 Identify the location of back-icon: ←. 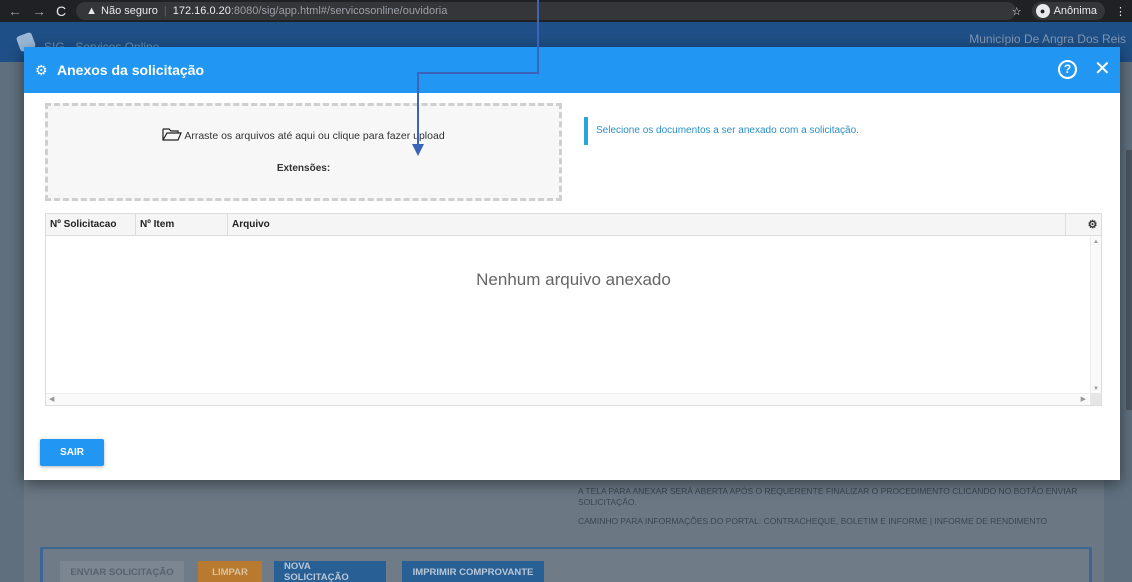
(15, 11).